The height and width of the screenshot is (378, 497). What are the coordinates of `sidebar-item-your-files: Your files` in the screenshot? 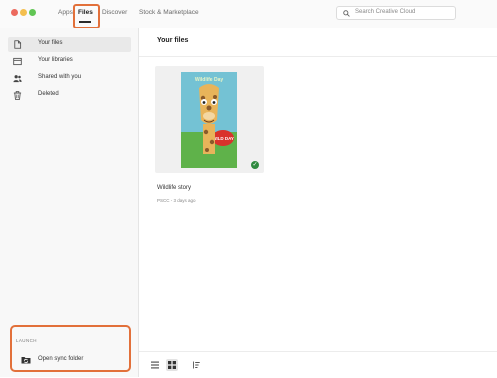 It's located at (69, 44).